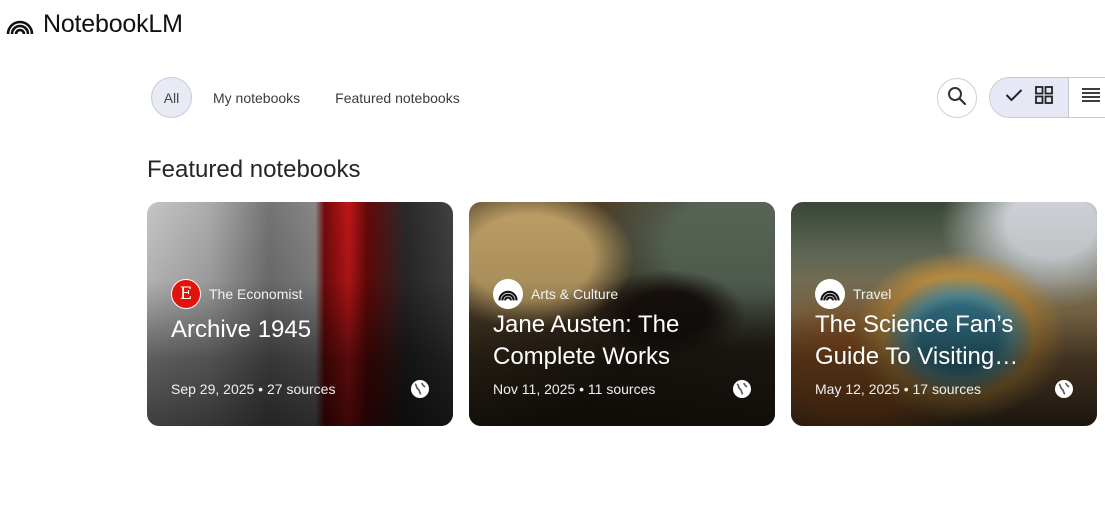 The width and height of the screenshot is (1105, 527). What do you see at coordinates (113, 24) in the screenshot?
I see `app-name: NotebookLM` at bounding box center [113, 24].